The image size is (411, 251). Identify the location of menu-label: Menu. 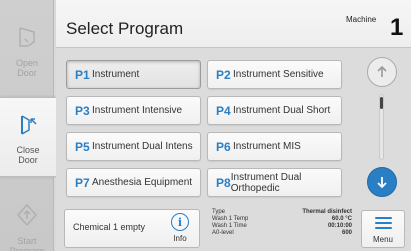
(382, 239).